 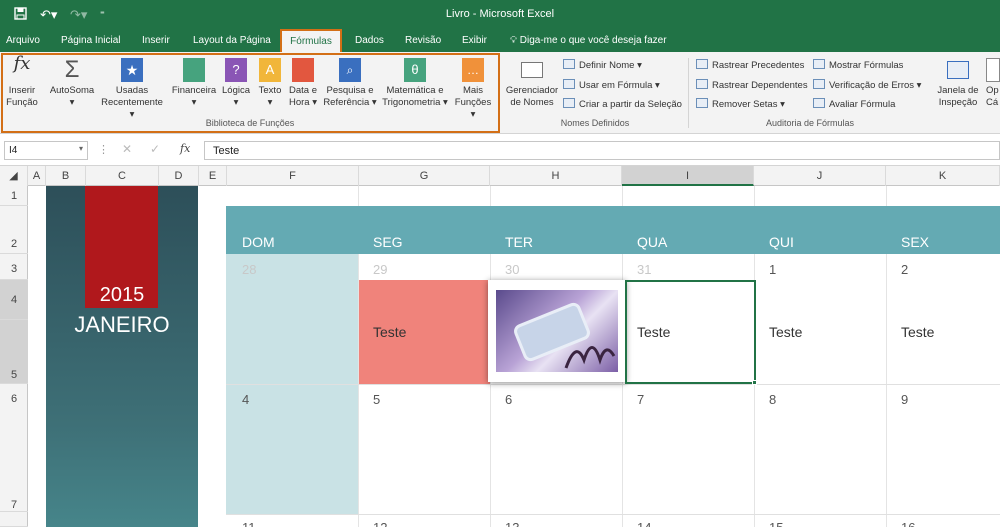 What do you see at coordinates (473, 89) in the screenshot?
I see `more-functions-button: … Mais Funções ▾` at bounding box center [473, 89].